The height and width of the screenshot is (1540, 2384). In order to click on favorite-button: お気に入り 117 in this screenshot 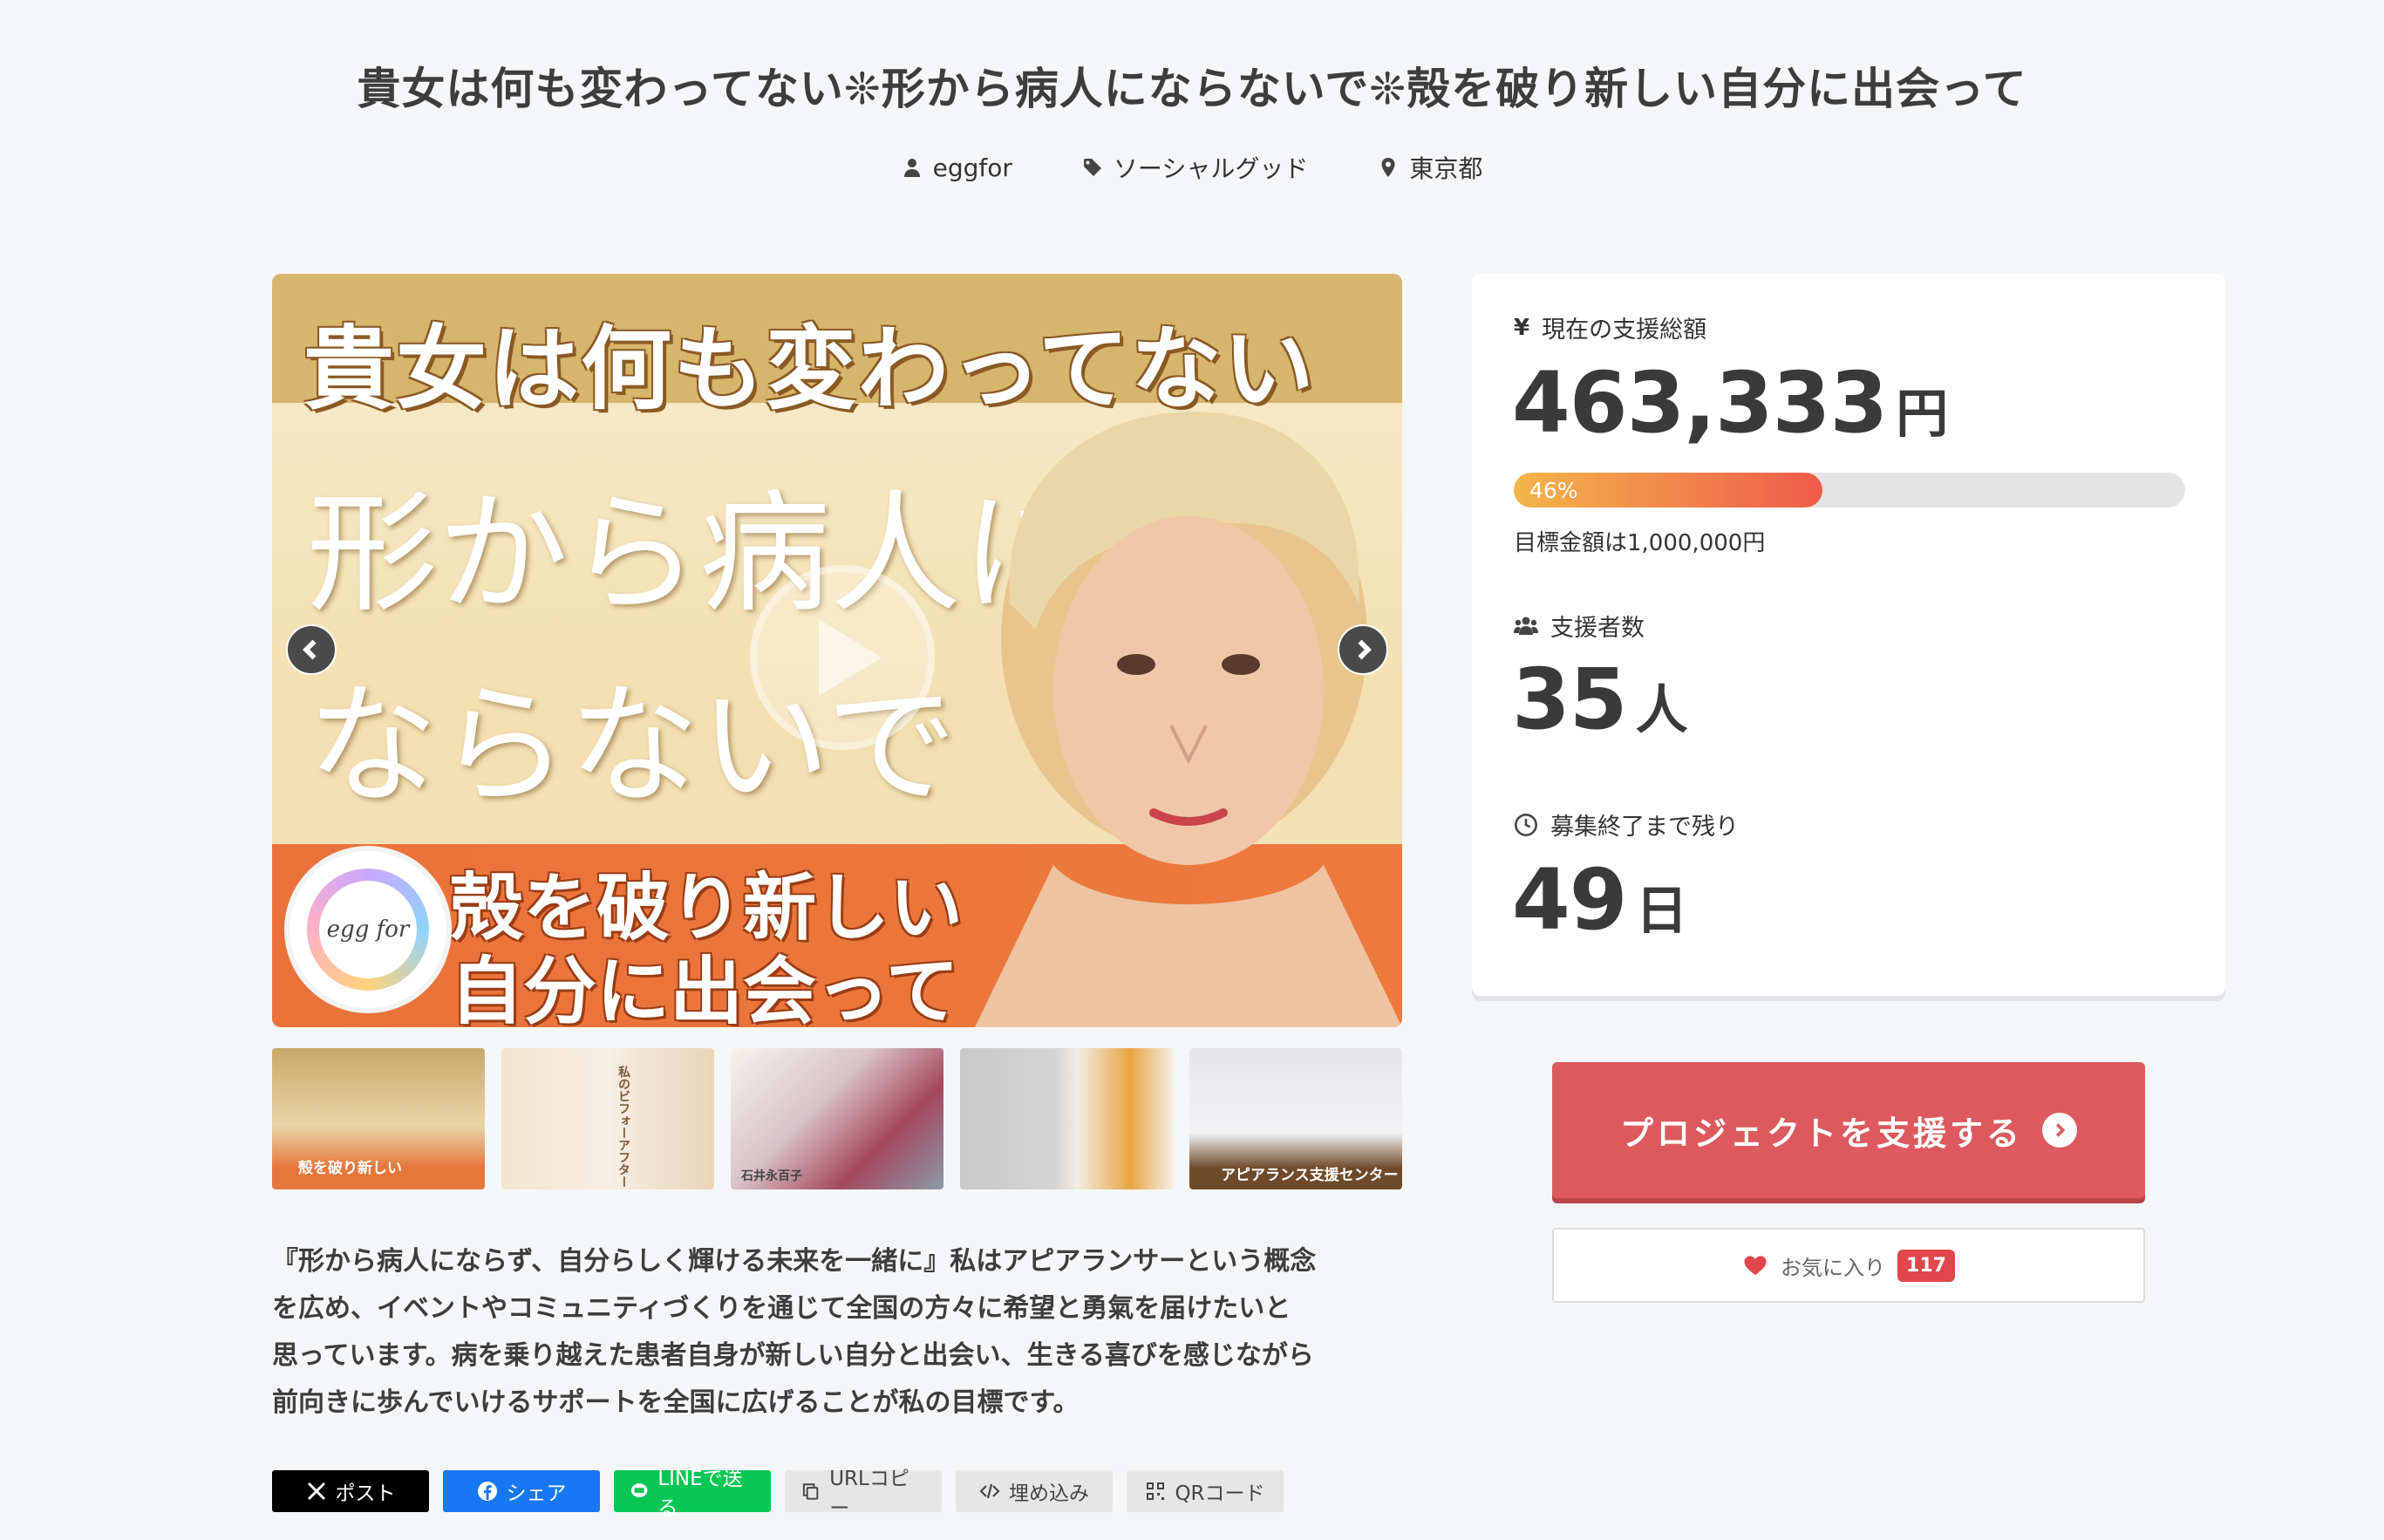, I will do `click(1848, 1266)`.